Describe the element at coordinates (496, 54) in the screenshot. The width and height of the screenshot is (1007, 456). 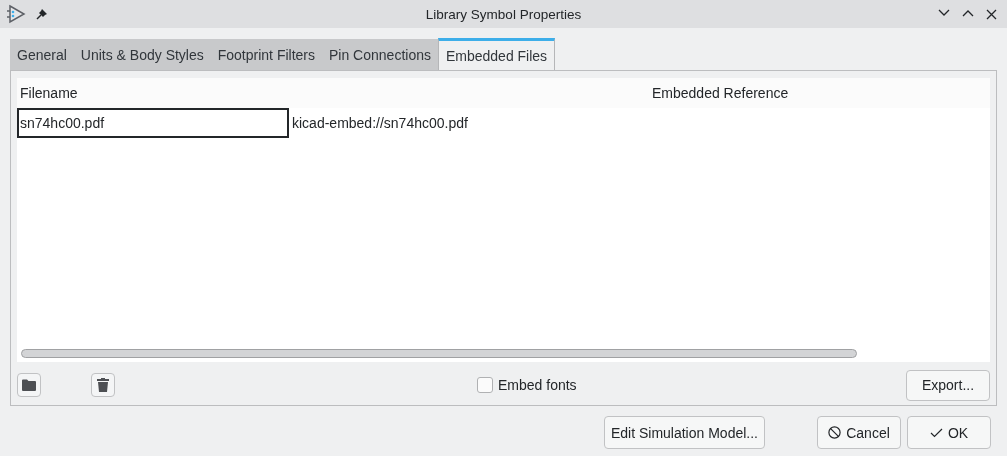
I see `tab: Embedded Files` at that location.